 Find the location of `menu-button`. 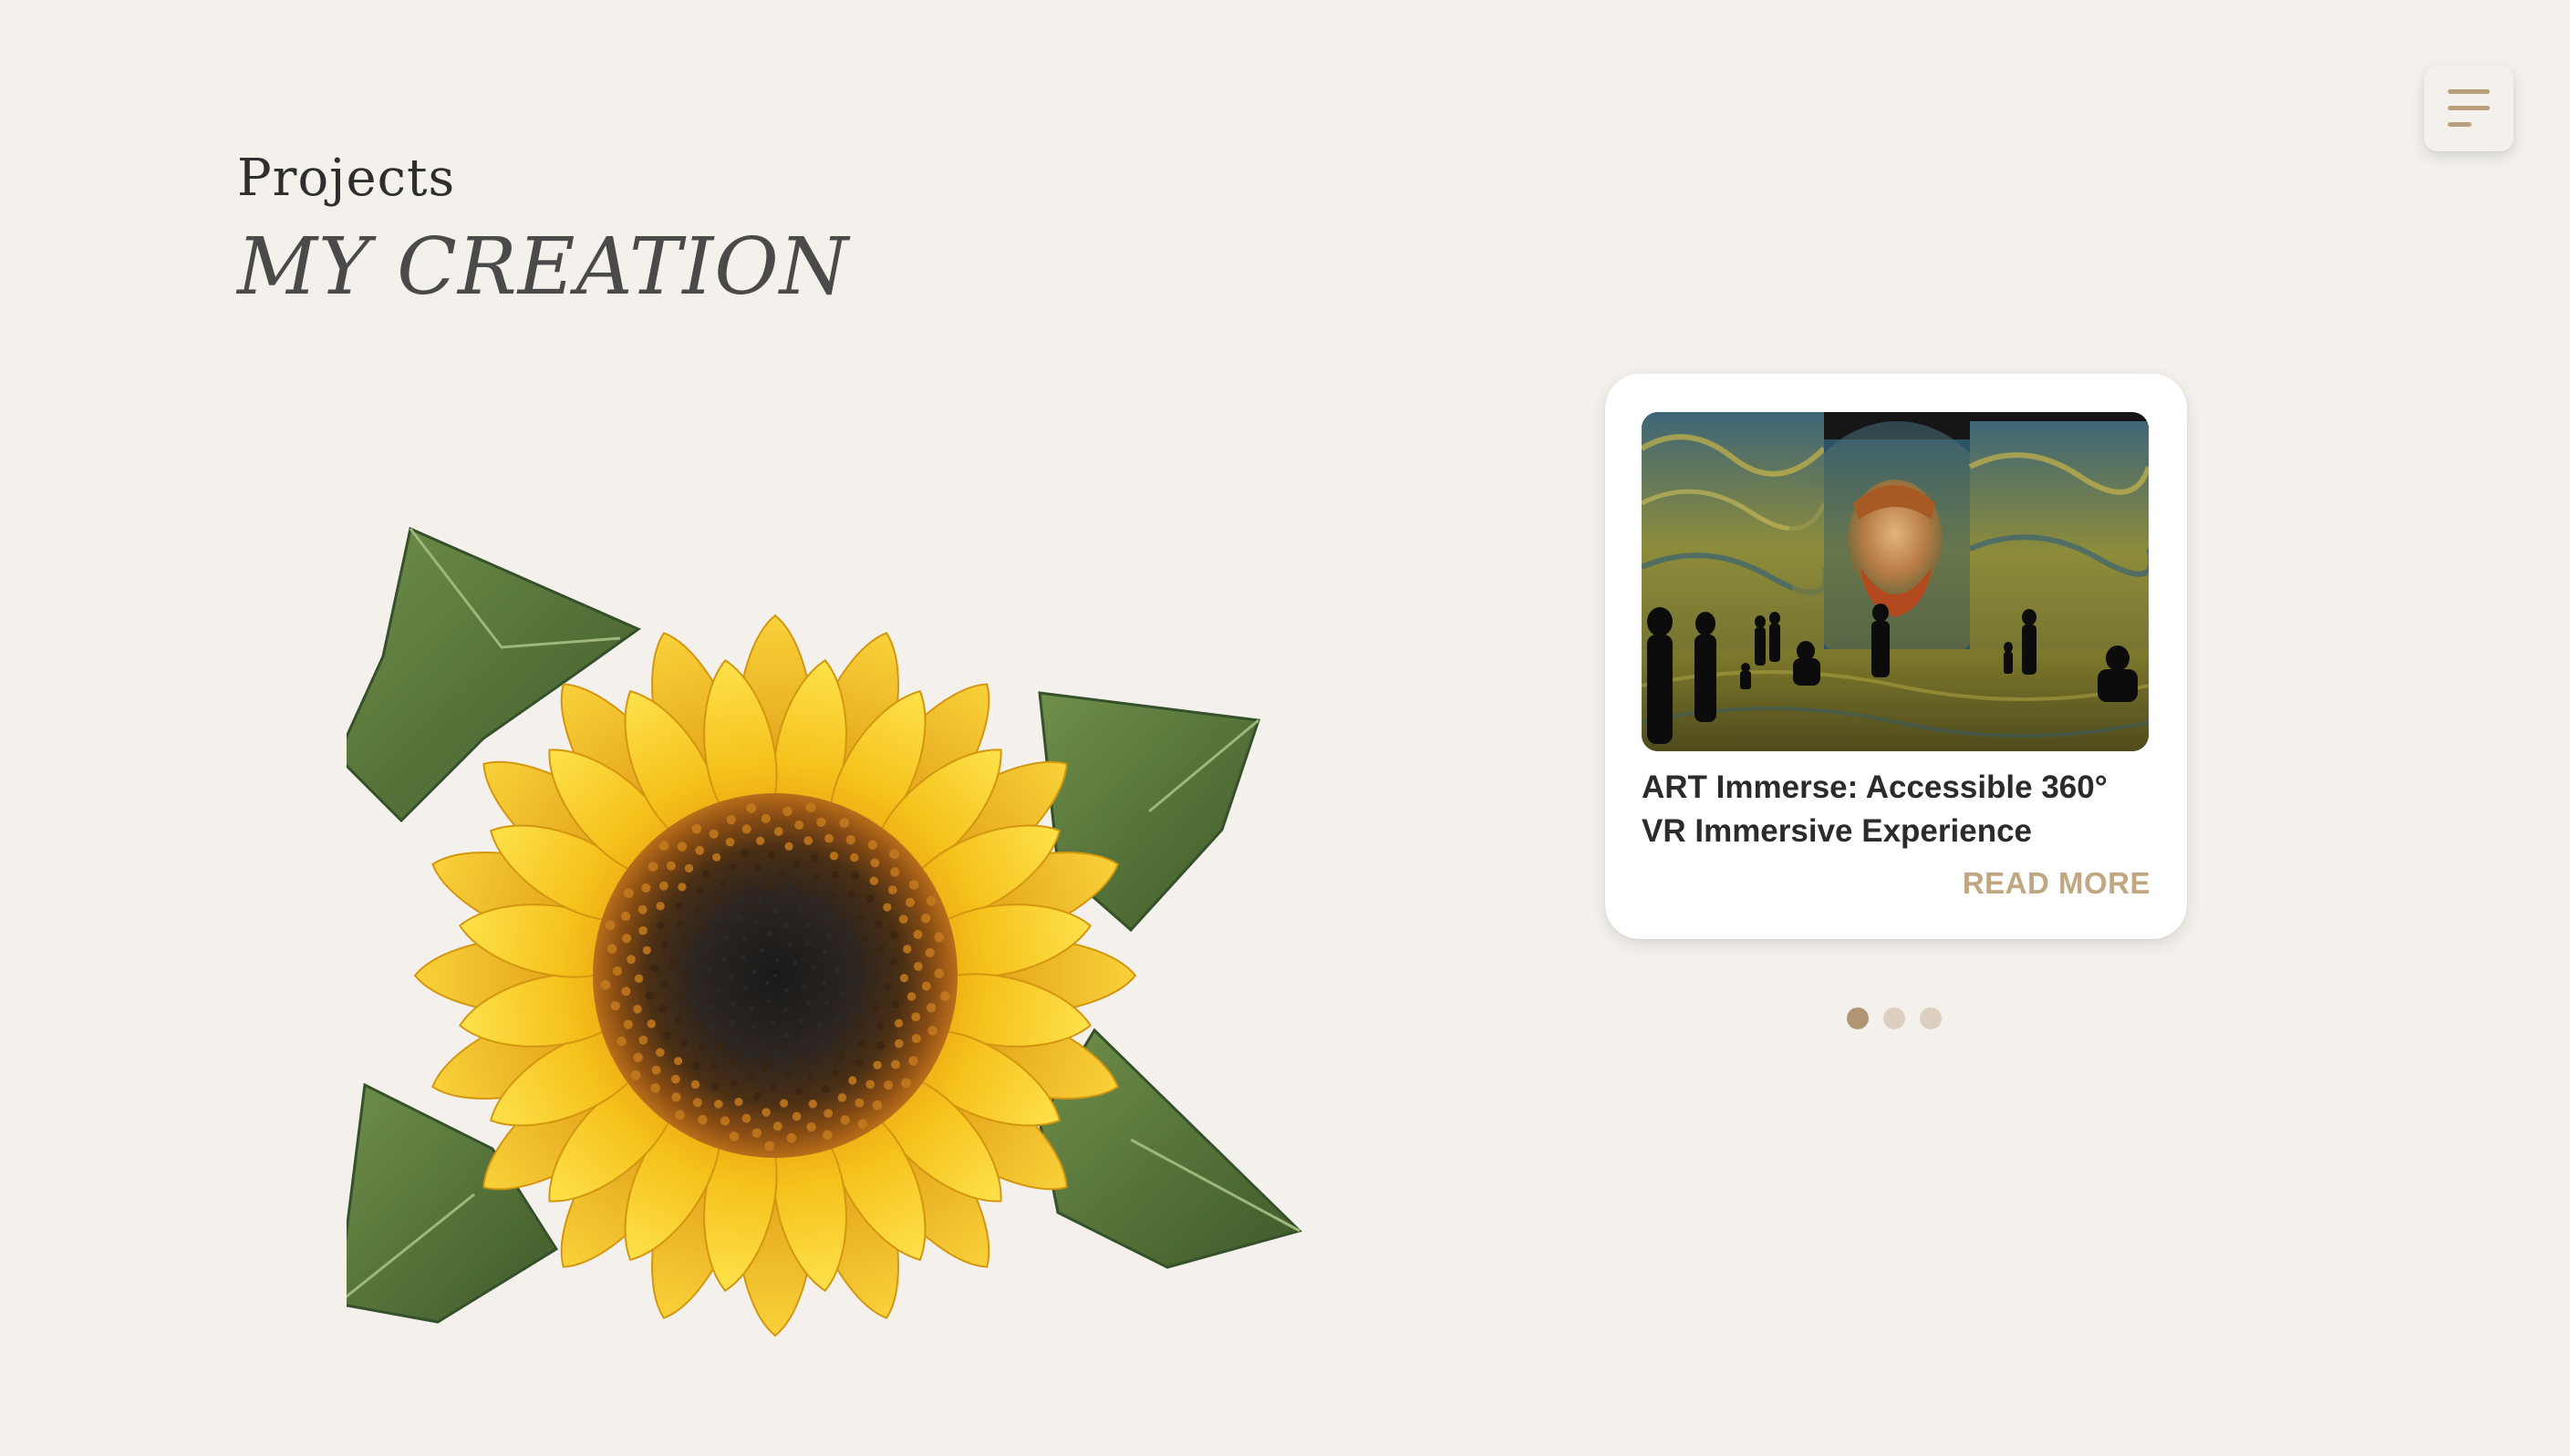

menu-button is located at coordinates (2469, 108).